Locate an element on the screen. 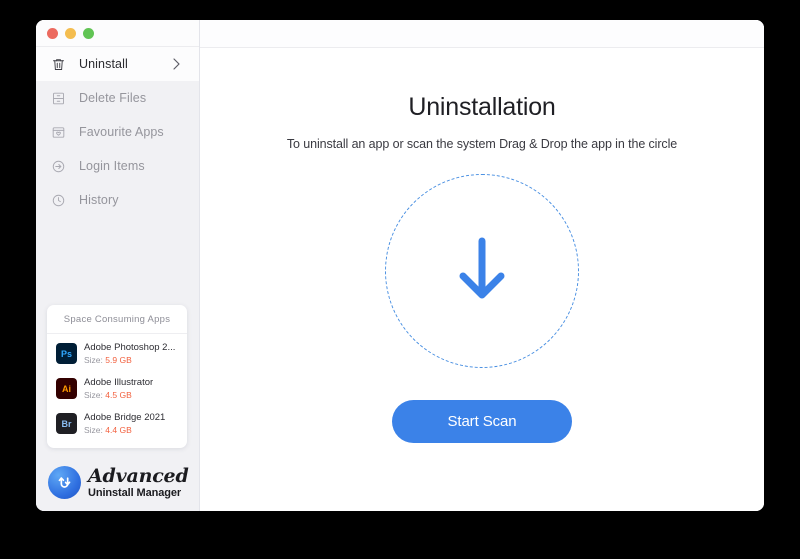  bridge-icon: Br is located at coordinates (66, 423).